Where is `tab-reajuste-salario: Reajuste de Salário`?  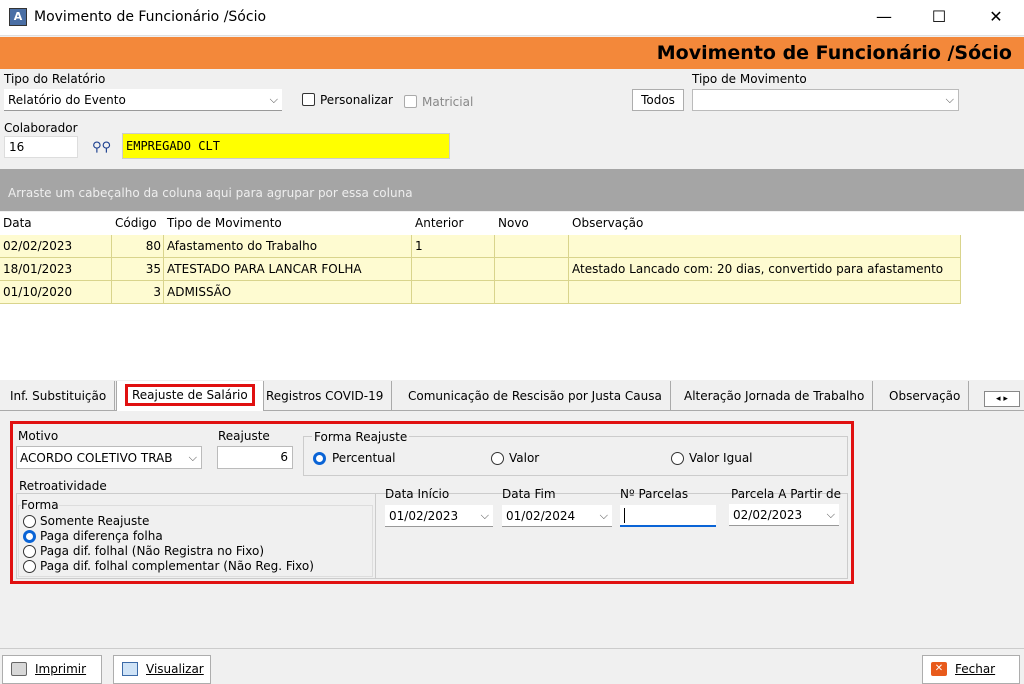 tab-reajuste-salario: Reajuste de Salário is located at coordinates (190, 396).